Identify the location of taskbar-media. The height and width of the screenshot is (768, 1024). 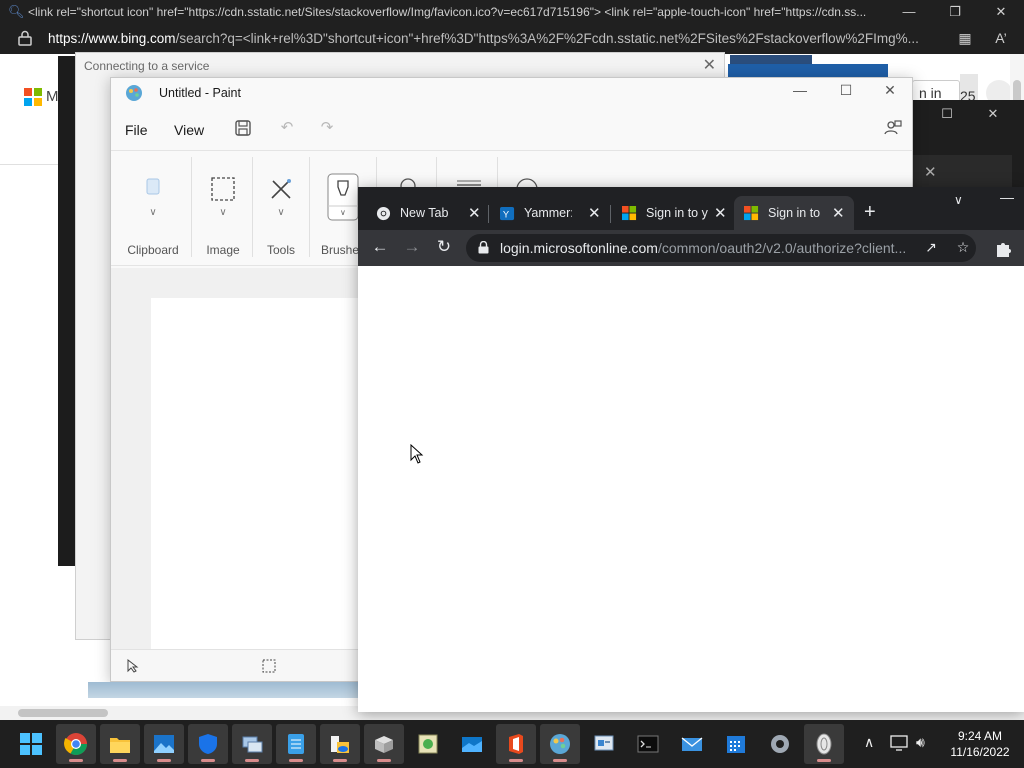
(824, 744).